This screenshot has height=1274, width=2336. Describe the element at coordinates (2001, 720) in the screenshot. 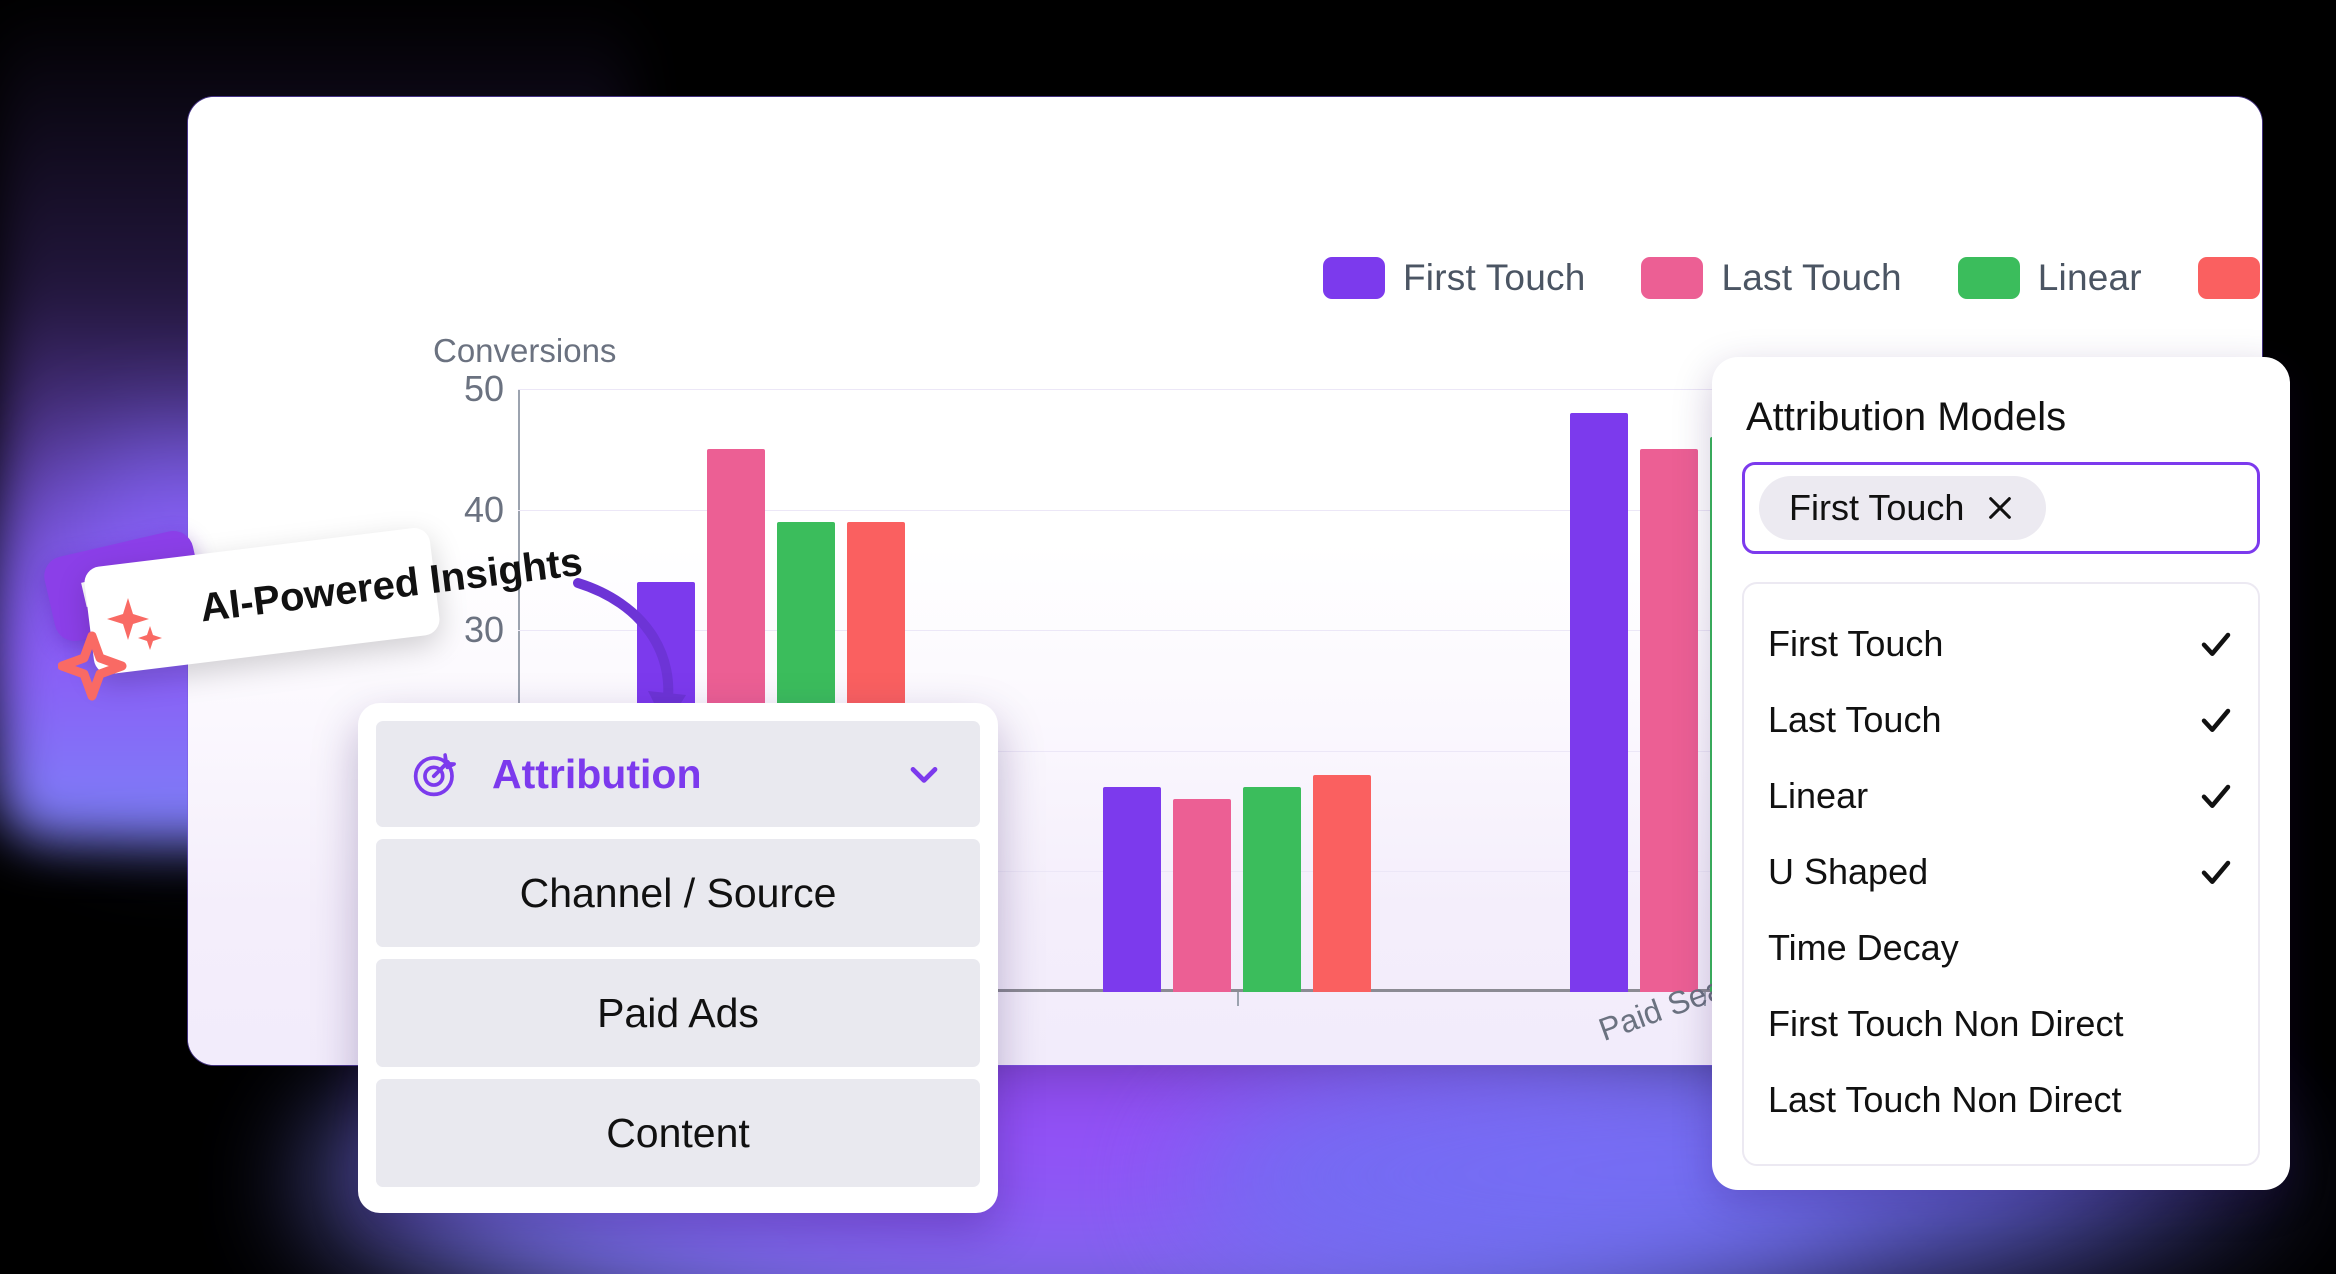

I see `attribution-option-row: Last Touch` at that location.